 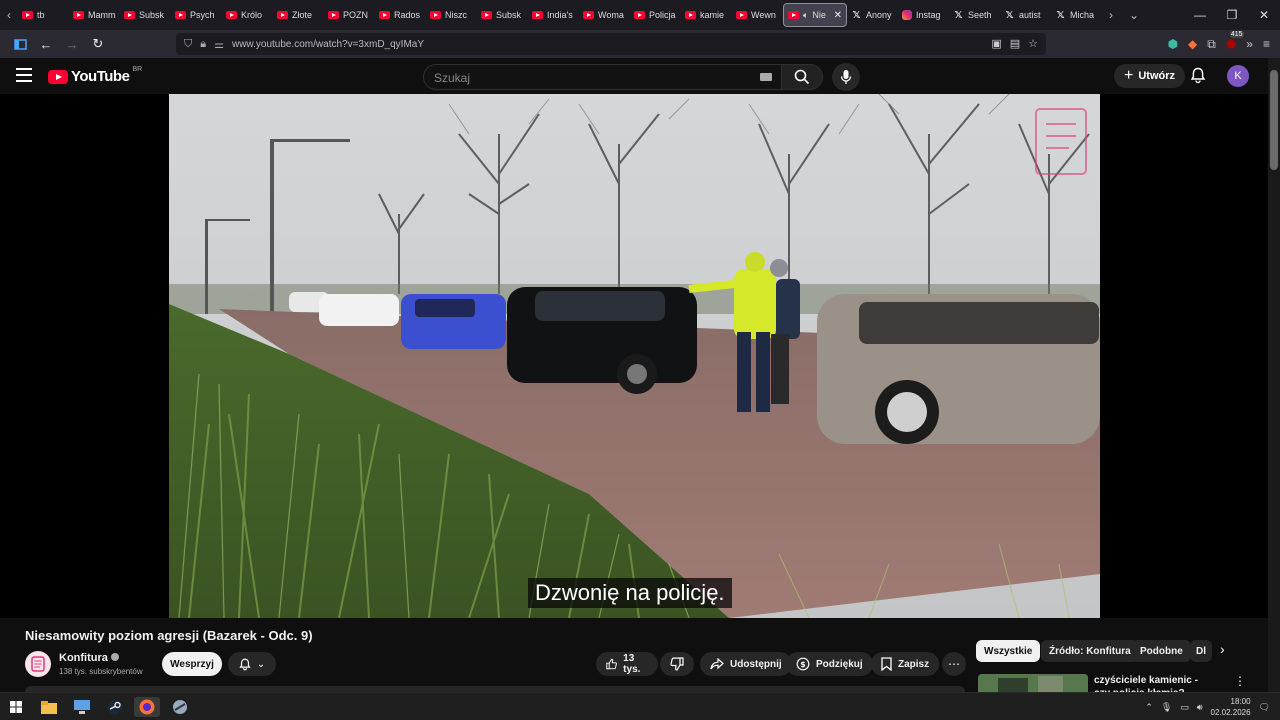 I want to click on extensions-puzzle-icon: ⧉, so click(x=1211, y=44).